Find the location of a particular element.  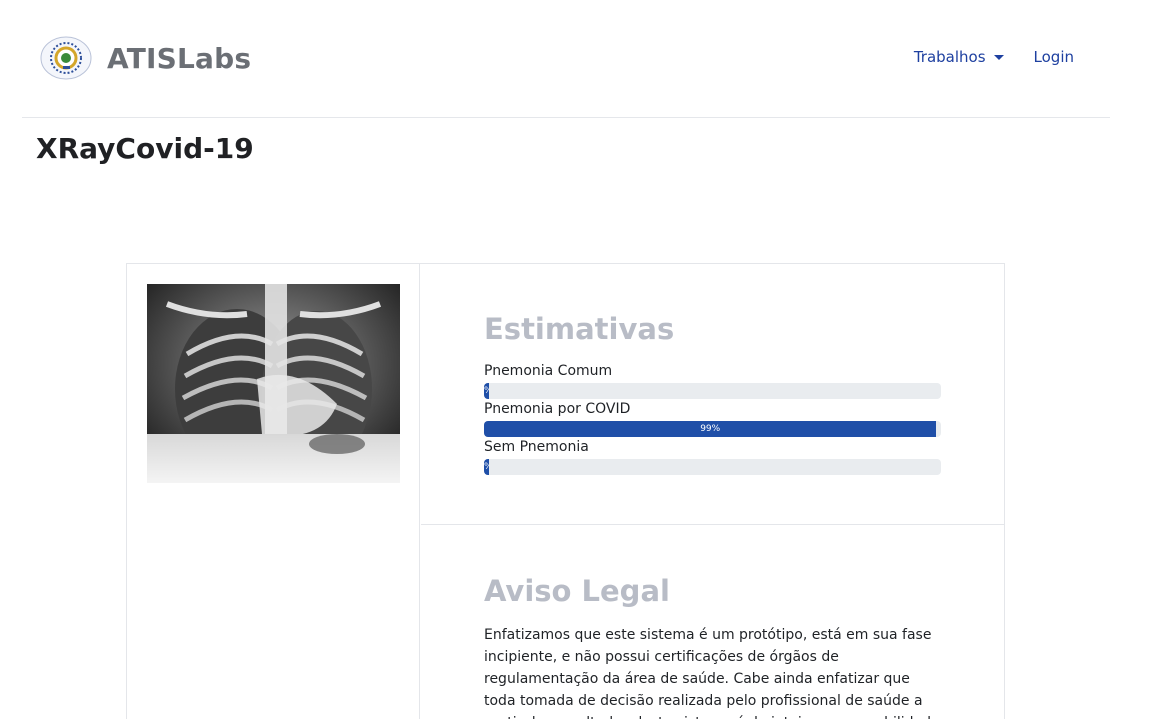

caret-down-icon is located at coordinates (998, 57).